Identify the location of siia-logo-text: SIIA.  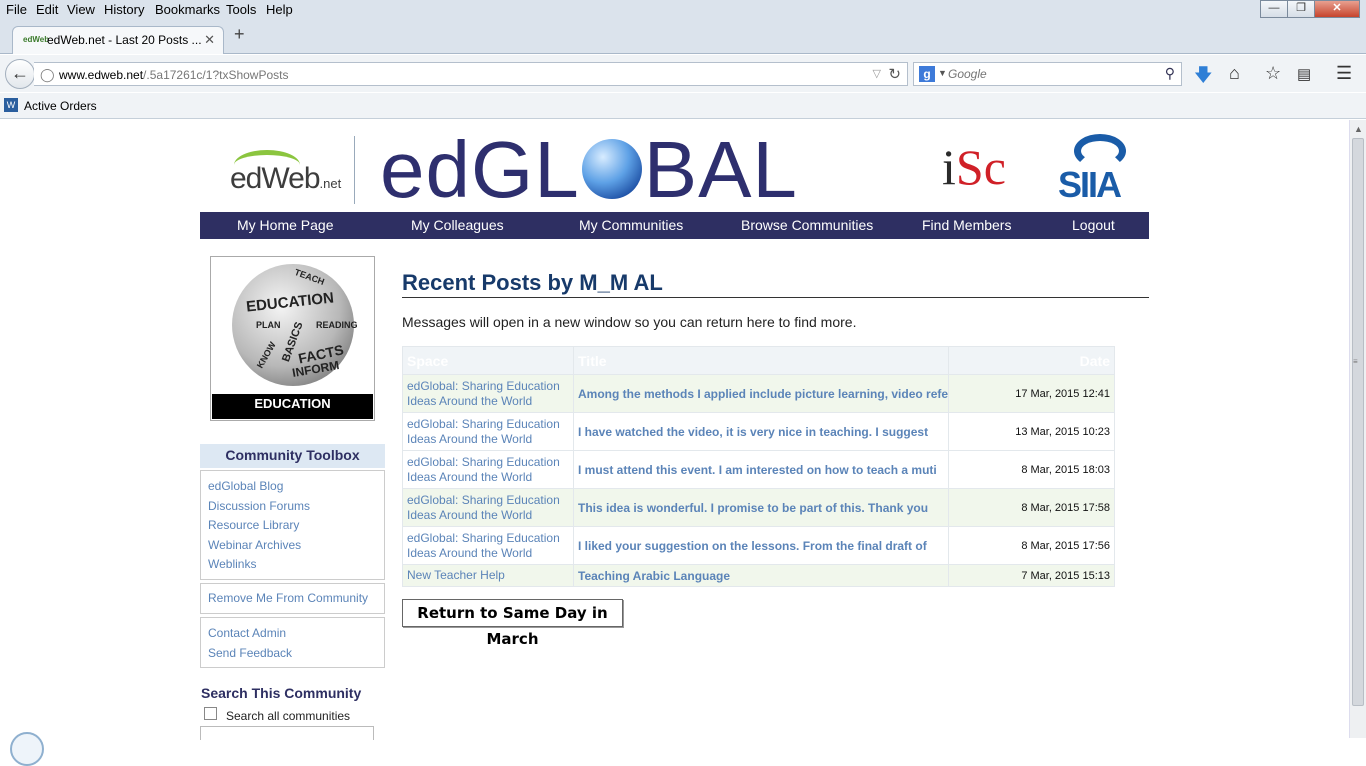
(1090, 184).